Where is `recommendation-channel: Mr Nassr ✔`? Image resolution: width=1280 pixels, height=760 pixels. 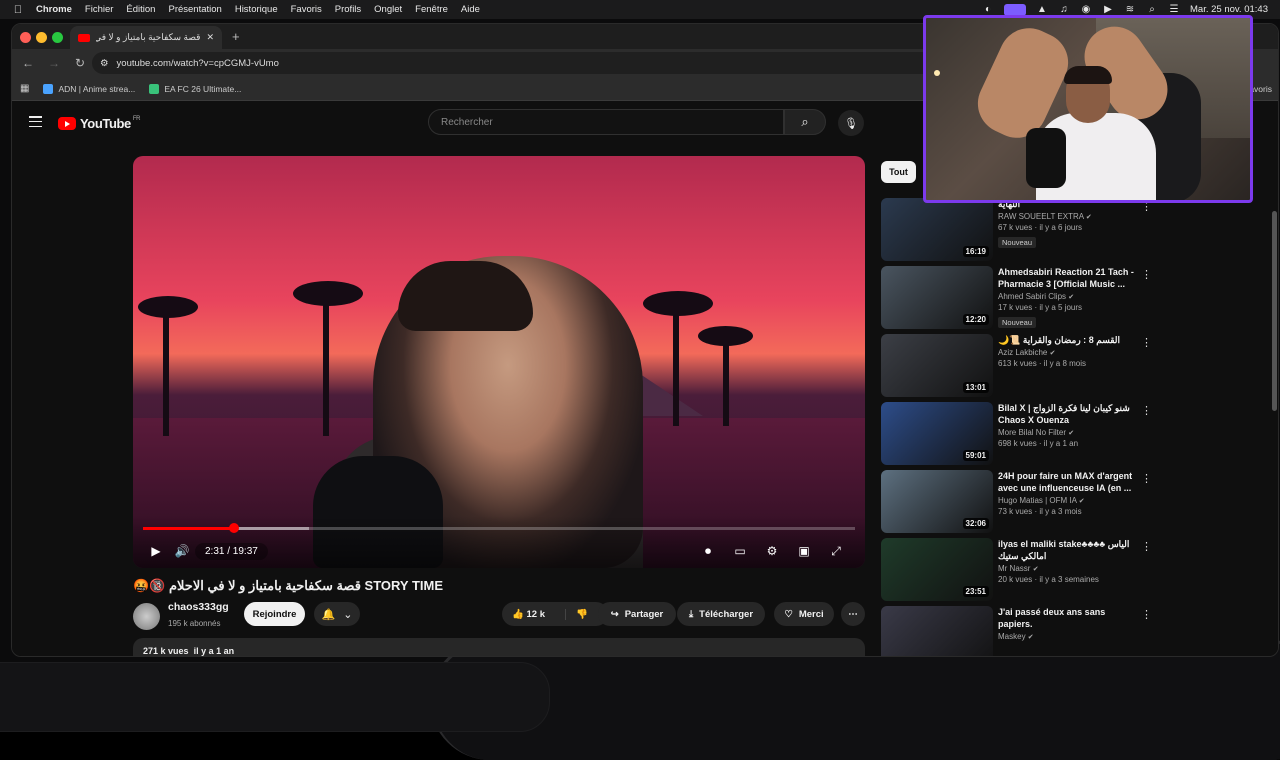 recommendation-channel: Mr Nassr ✔ is located at coordinates (1068, 568).